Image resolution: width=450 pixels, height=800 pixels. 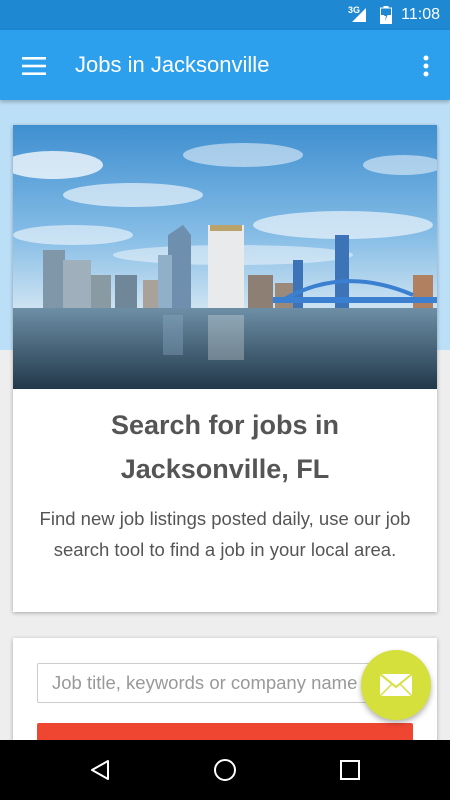 I want to click on hero-title: Search for jobs in Jacksonville, FL, so click(x=225, y=447).